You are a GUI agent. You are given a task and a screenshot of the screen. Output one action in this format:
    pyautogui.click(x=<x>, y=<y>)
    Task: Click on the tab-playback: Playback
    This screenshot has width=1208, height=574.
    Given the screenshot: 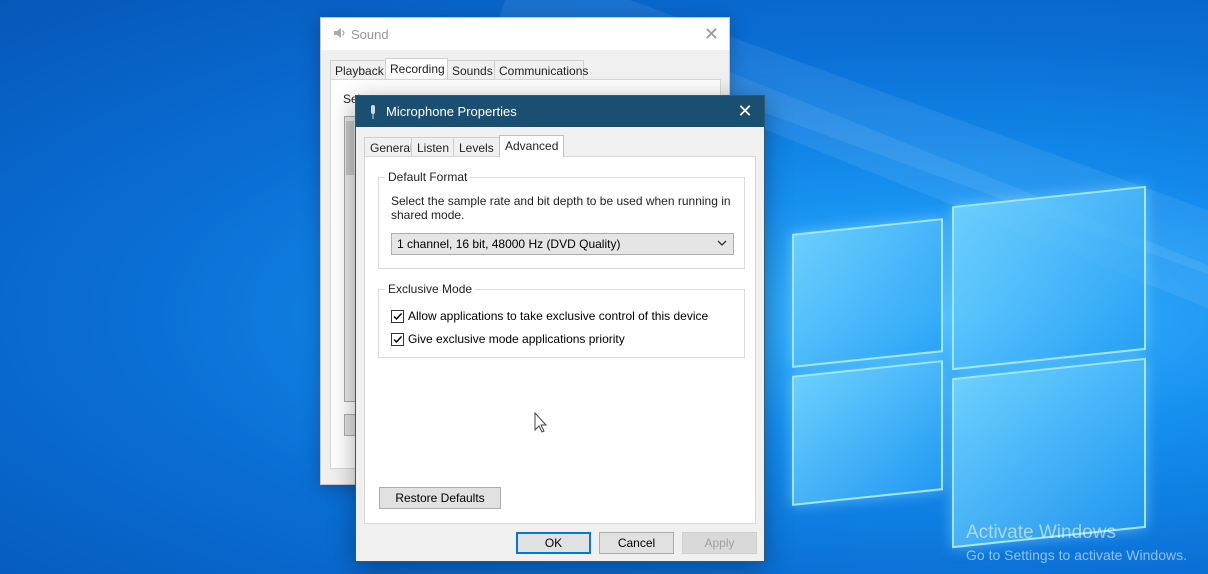 What is the action you would take?
    pyautogui.click(x=358, y=70)
    